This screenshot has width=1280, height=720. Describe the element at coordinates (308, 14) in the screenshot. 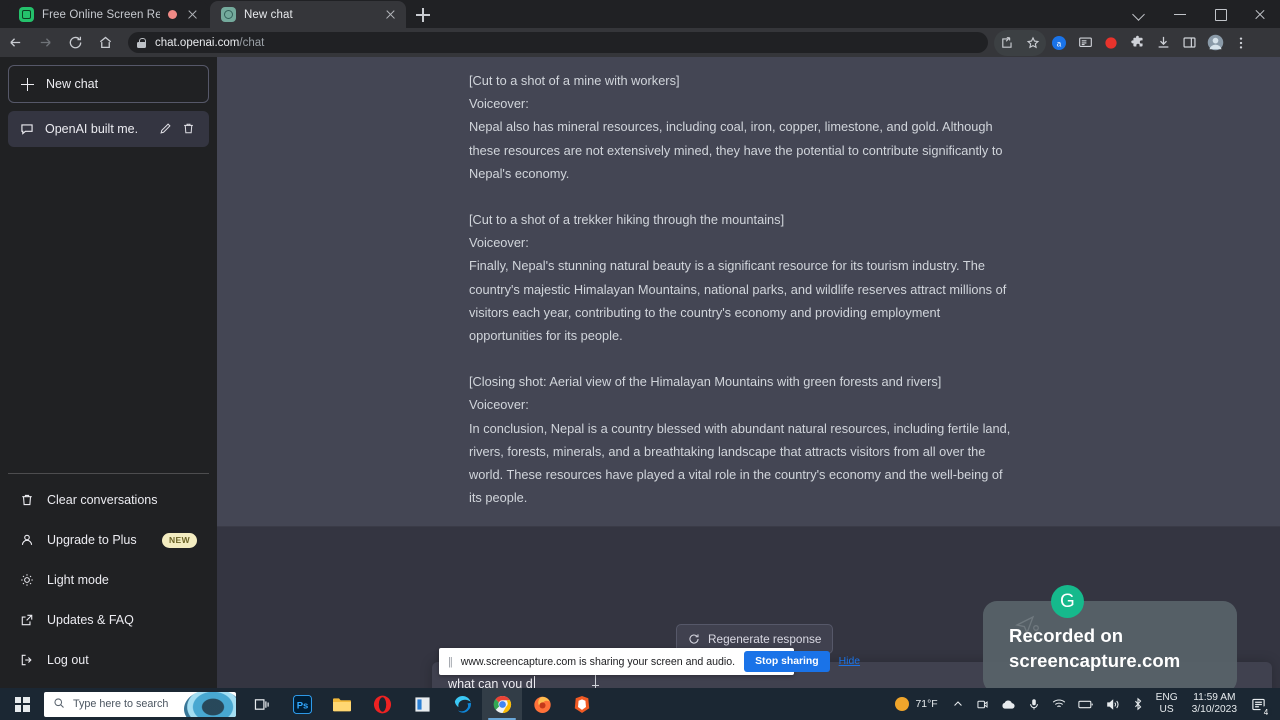

I see `browser-tab-new-chat: New chat` at that location.